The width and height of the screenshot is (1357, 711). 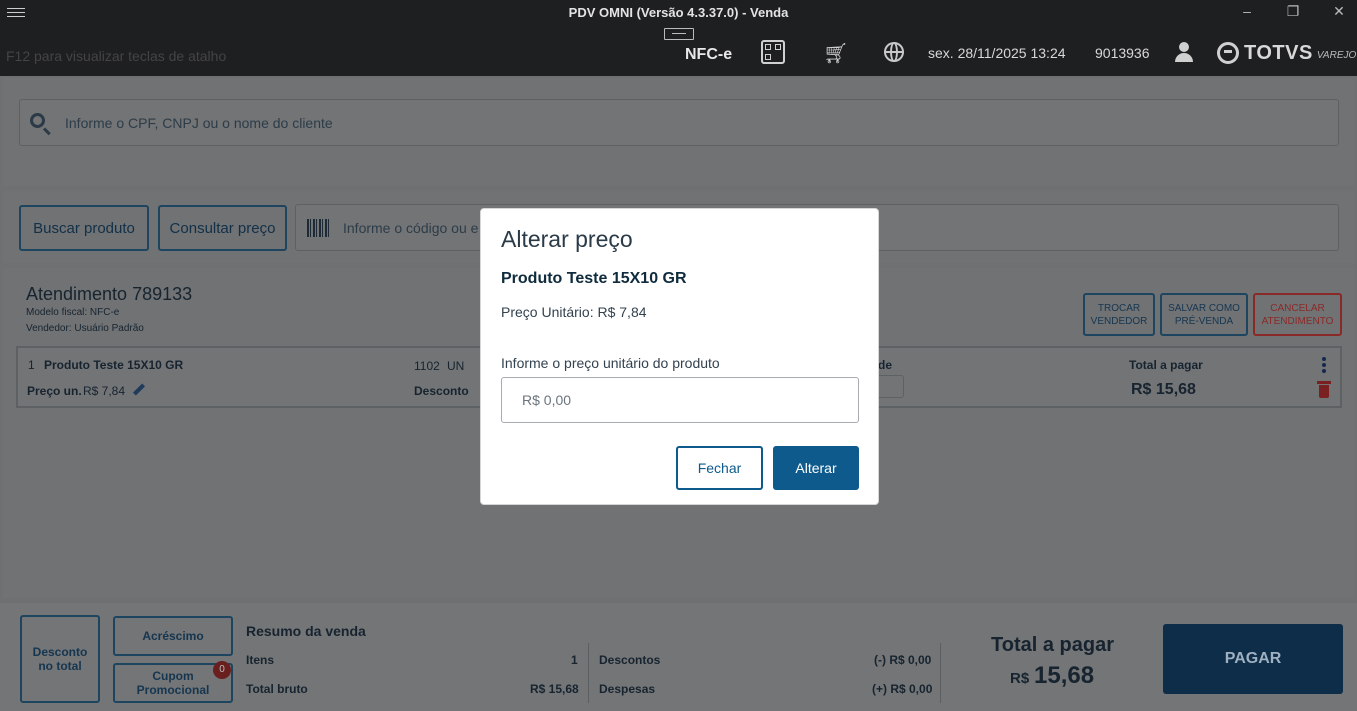 What do you see at coordinates (109, 294) in the screenshot?
I see `attendance-title: Atendimento 789133` at bounding box center [109, 294].